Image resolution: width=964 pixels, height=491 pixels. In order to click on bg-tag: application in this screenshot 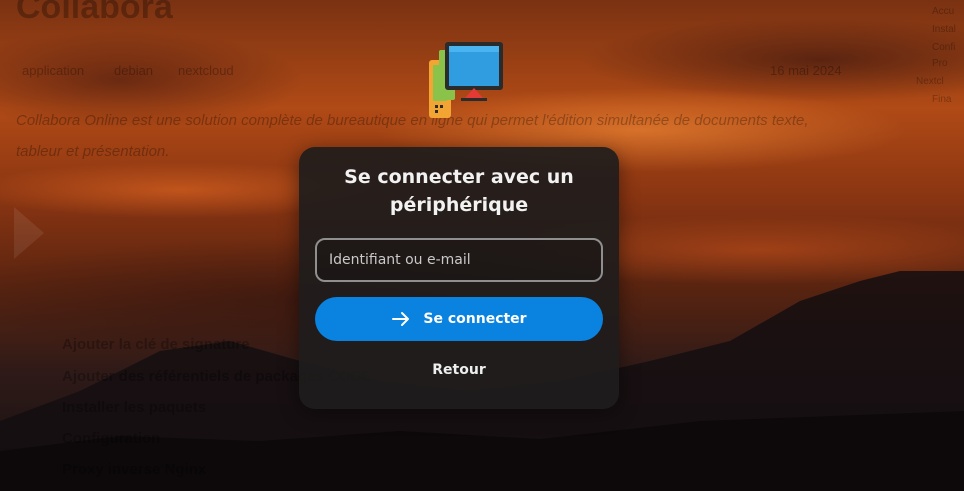, I will do `click(53, 70)`.